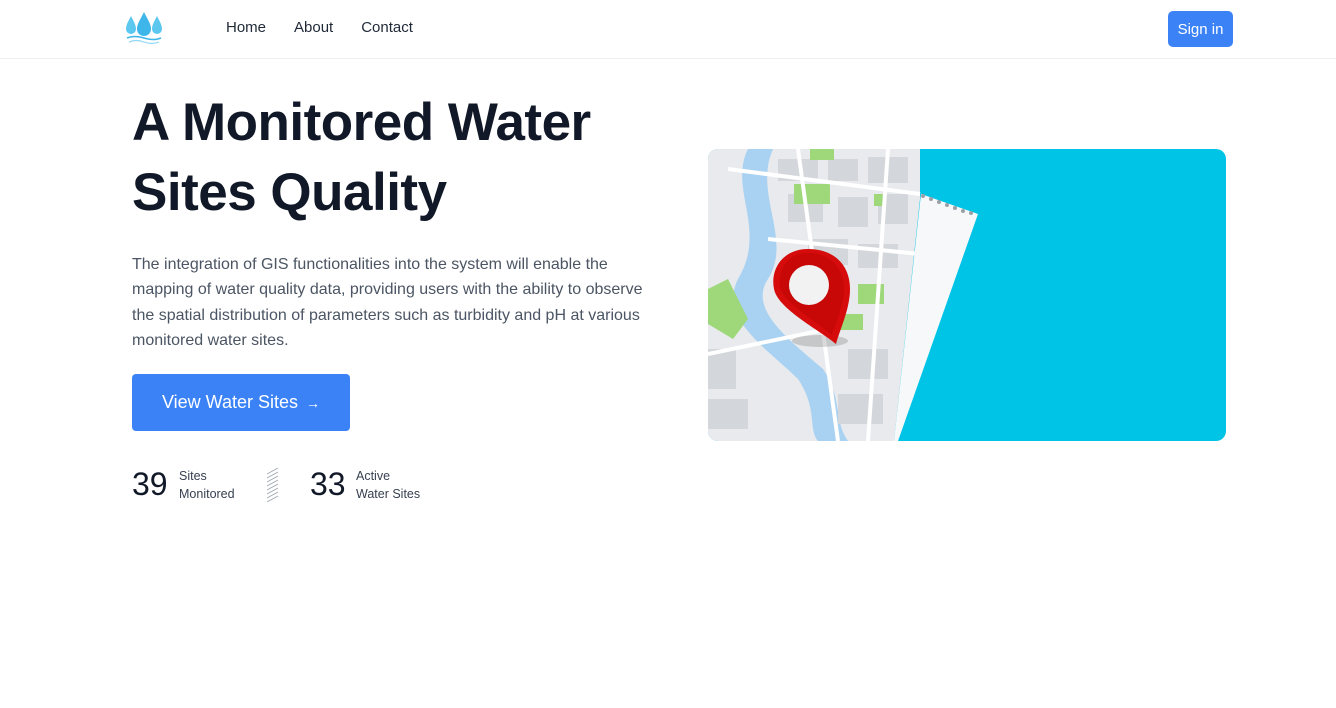 This screenshot has width=1336, height=708. What do you see at coordinates (313, 27) in the screenshot?
I see `nav-link-about: About` at bounding box center [313, 27].